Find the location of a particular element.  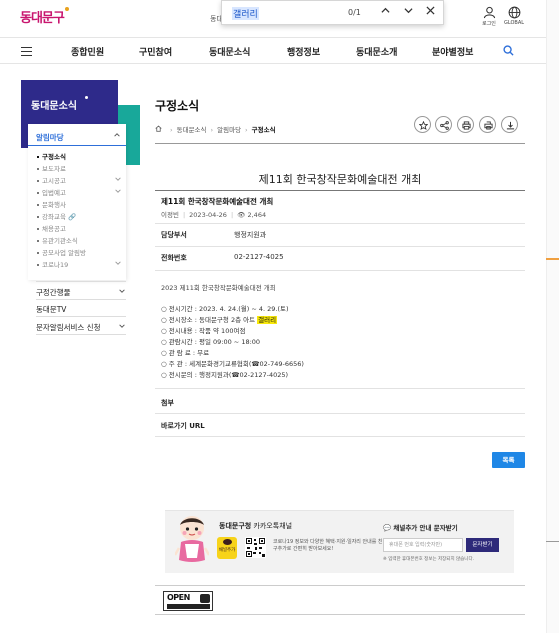

attach-label: 첨부 is located at coordinates (167, 403).